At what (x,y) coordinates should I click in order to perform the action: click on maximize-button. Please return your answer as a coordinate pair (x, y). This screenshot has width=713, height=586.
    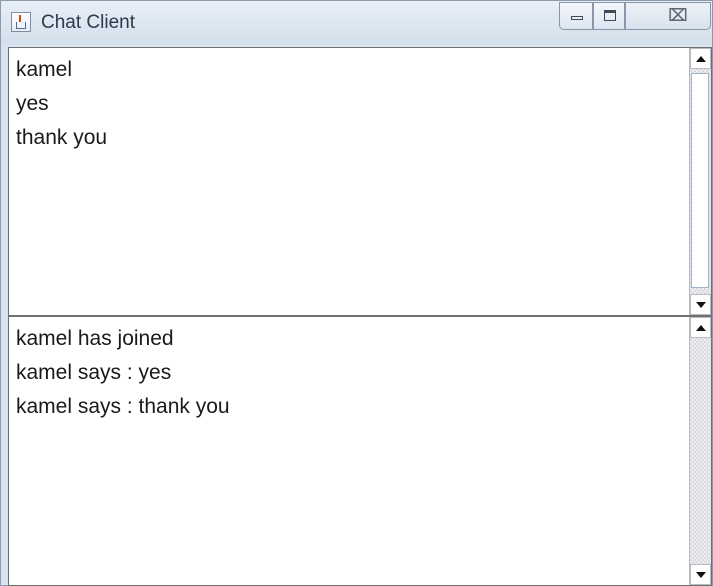
    Looking at the image, I should click on (609, 16).